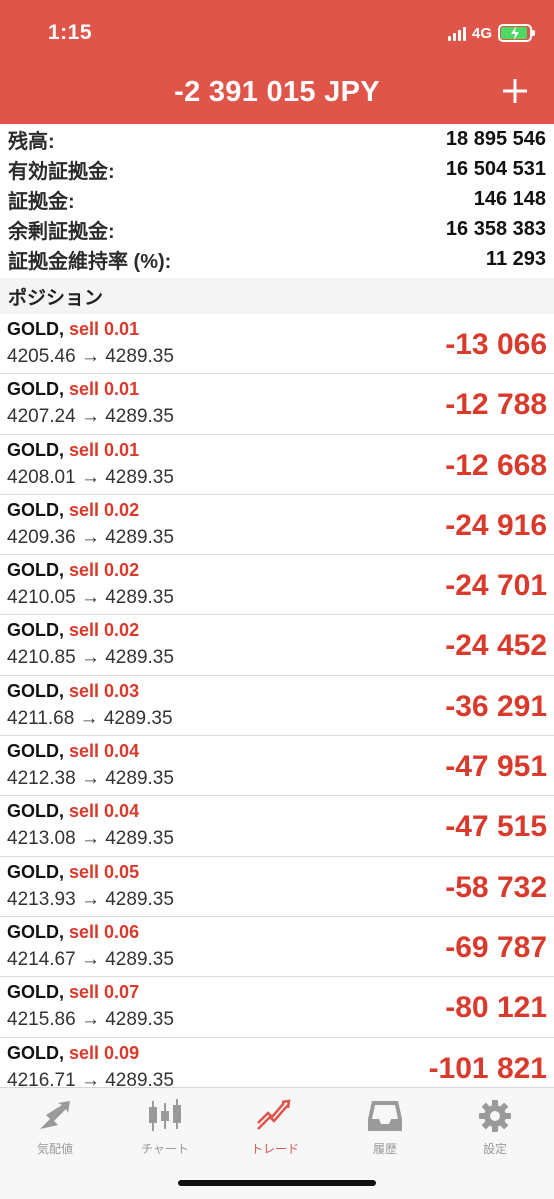 Image resolution: width=554 pixels, height=1199 pixels. Describe the element at coordinates (496, 947) in the screenshot. I see `position-profit: -69 787` at that location.